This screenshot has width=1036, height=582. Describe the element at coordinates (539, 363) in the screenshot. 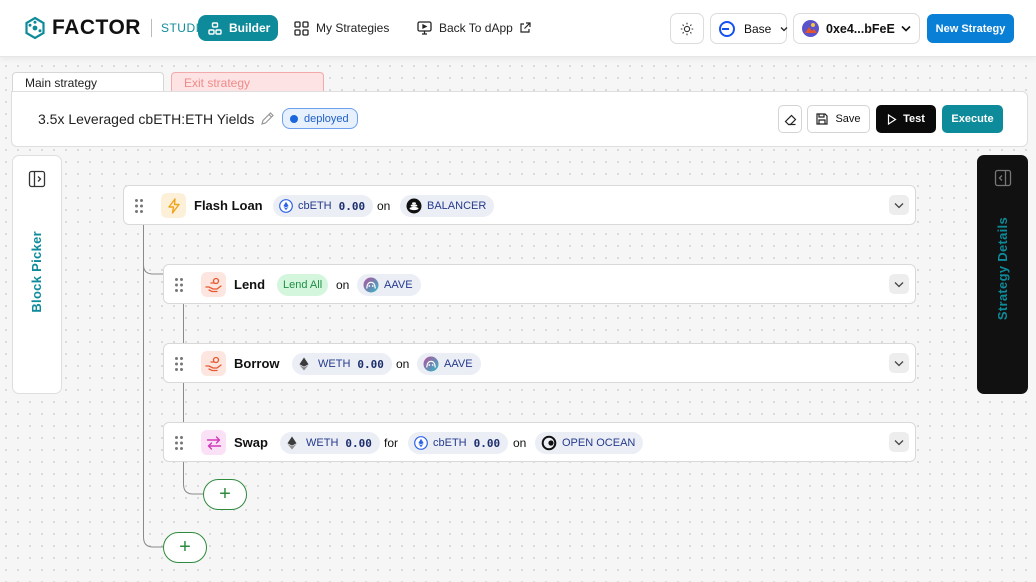

I see `block-borrow: Borrow WETH 0.00 on AAVE` at that location.